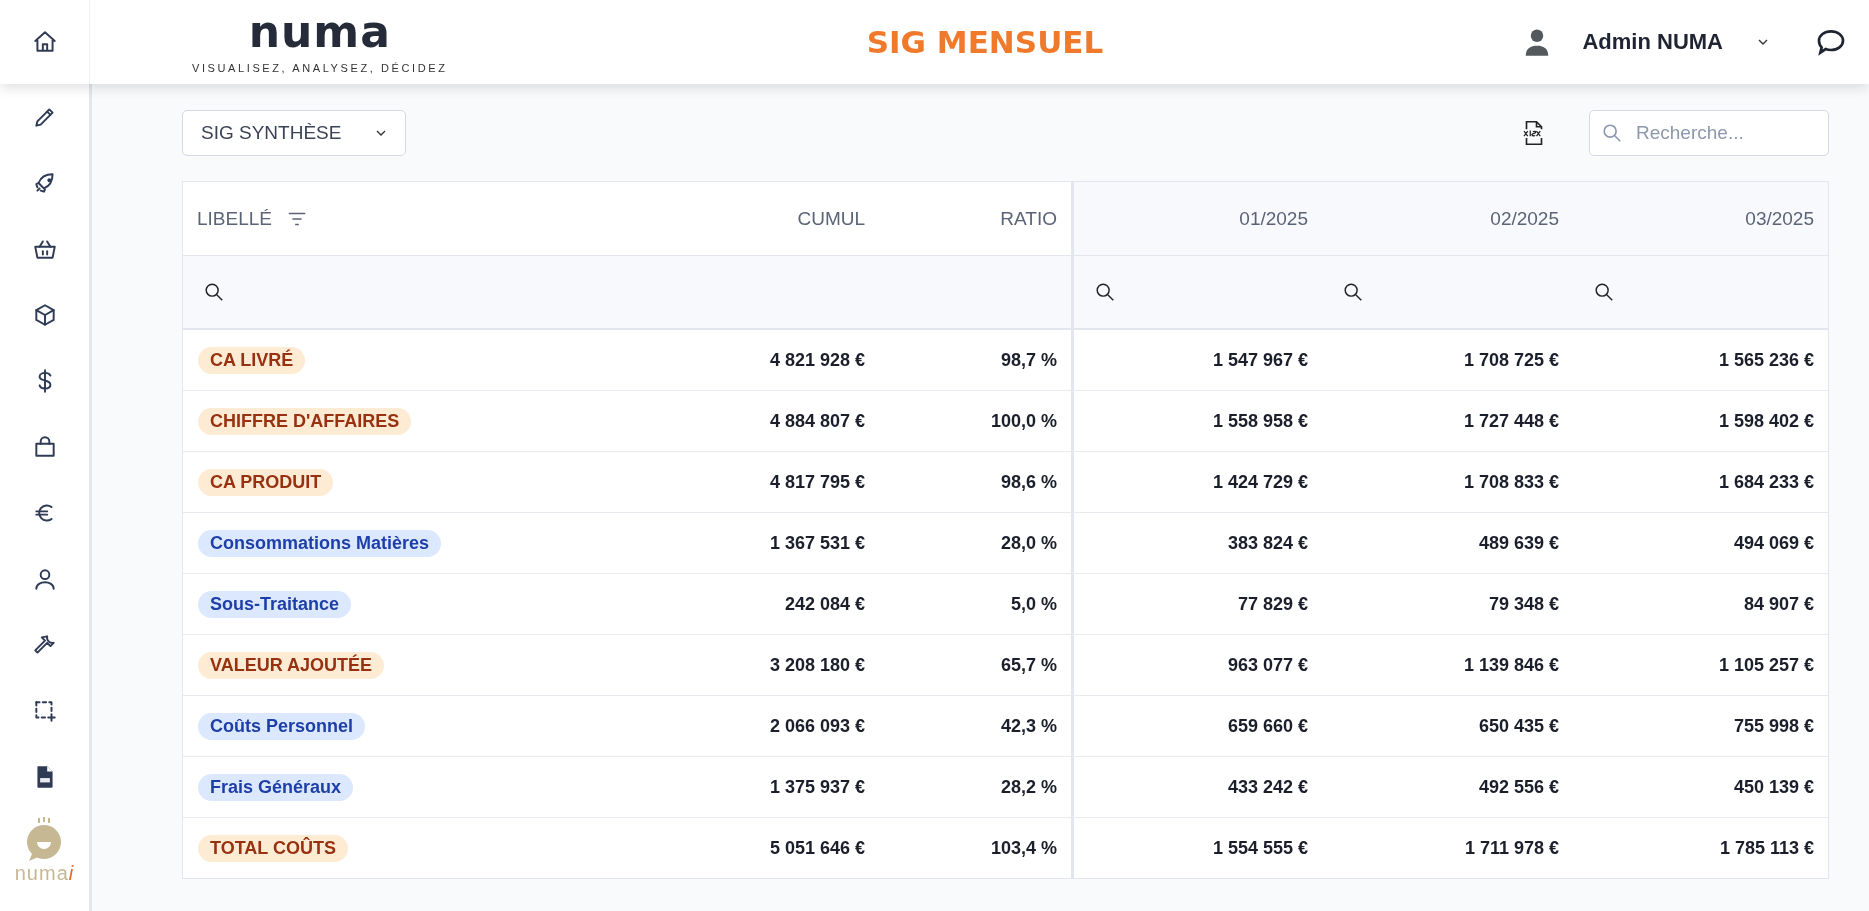  What do you see at coordinates (1023, 848) in the screenshot?
I see `table-cell: 103,4 %` at bounding box center [1023, 848].